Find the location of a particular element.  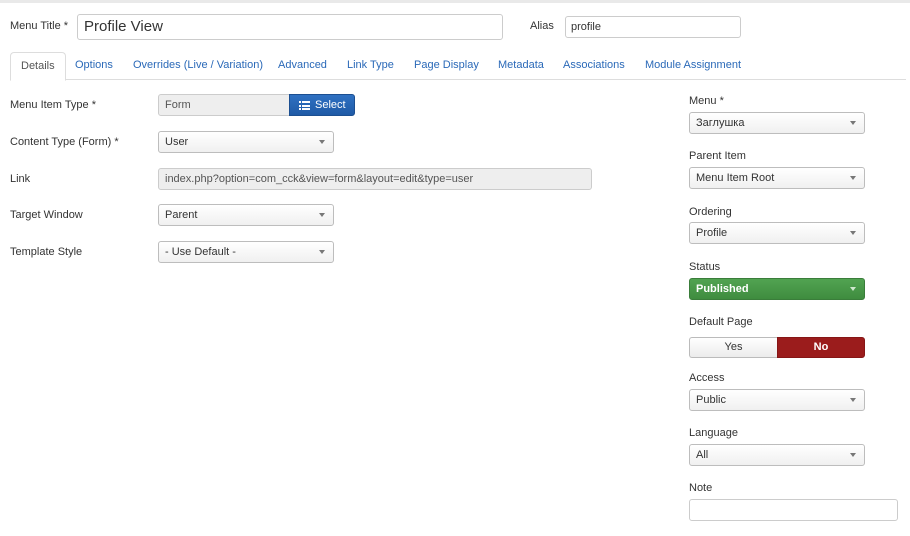

top-border is located at coordinates (455, 1).